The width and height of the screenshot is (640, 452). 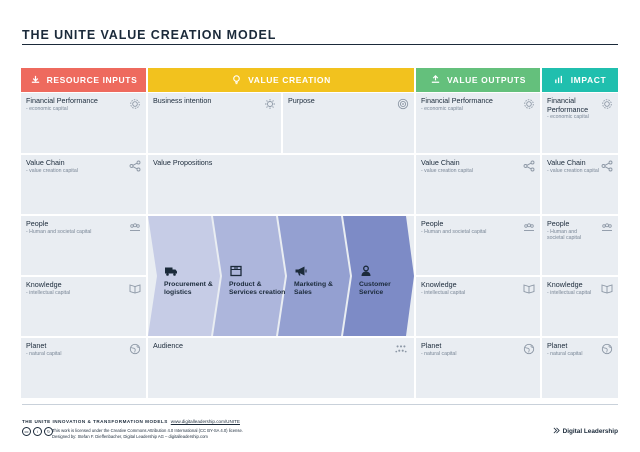 What do you see at coordinates (580, 306) in the screenshot?
I see `impact-knowledge-cell: Knowledge - intellectual capital` at bounding box center [580, 306].